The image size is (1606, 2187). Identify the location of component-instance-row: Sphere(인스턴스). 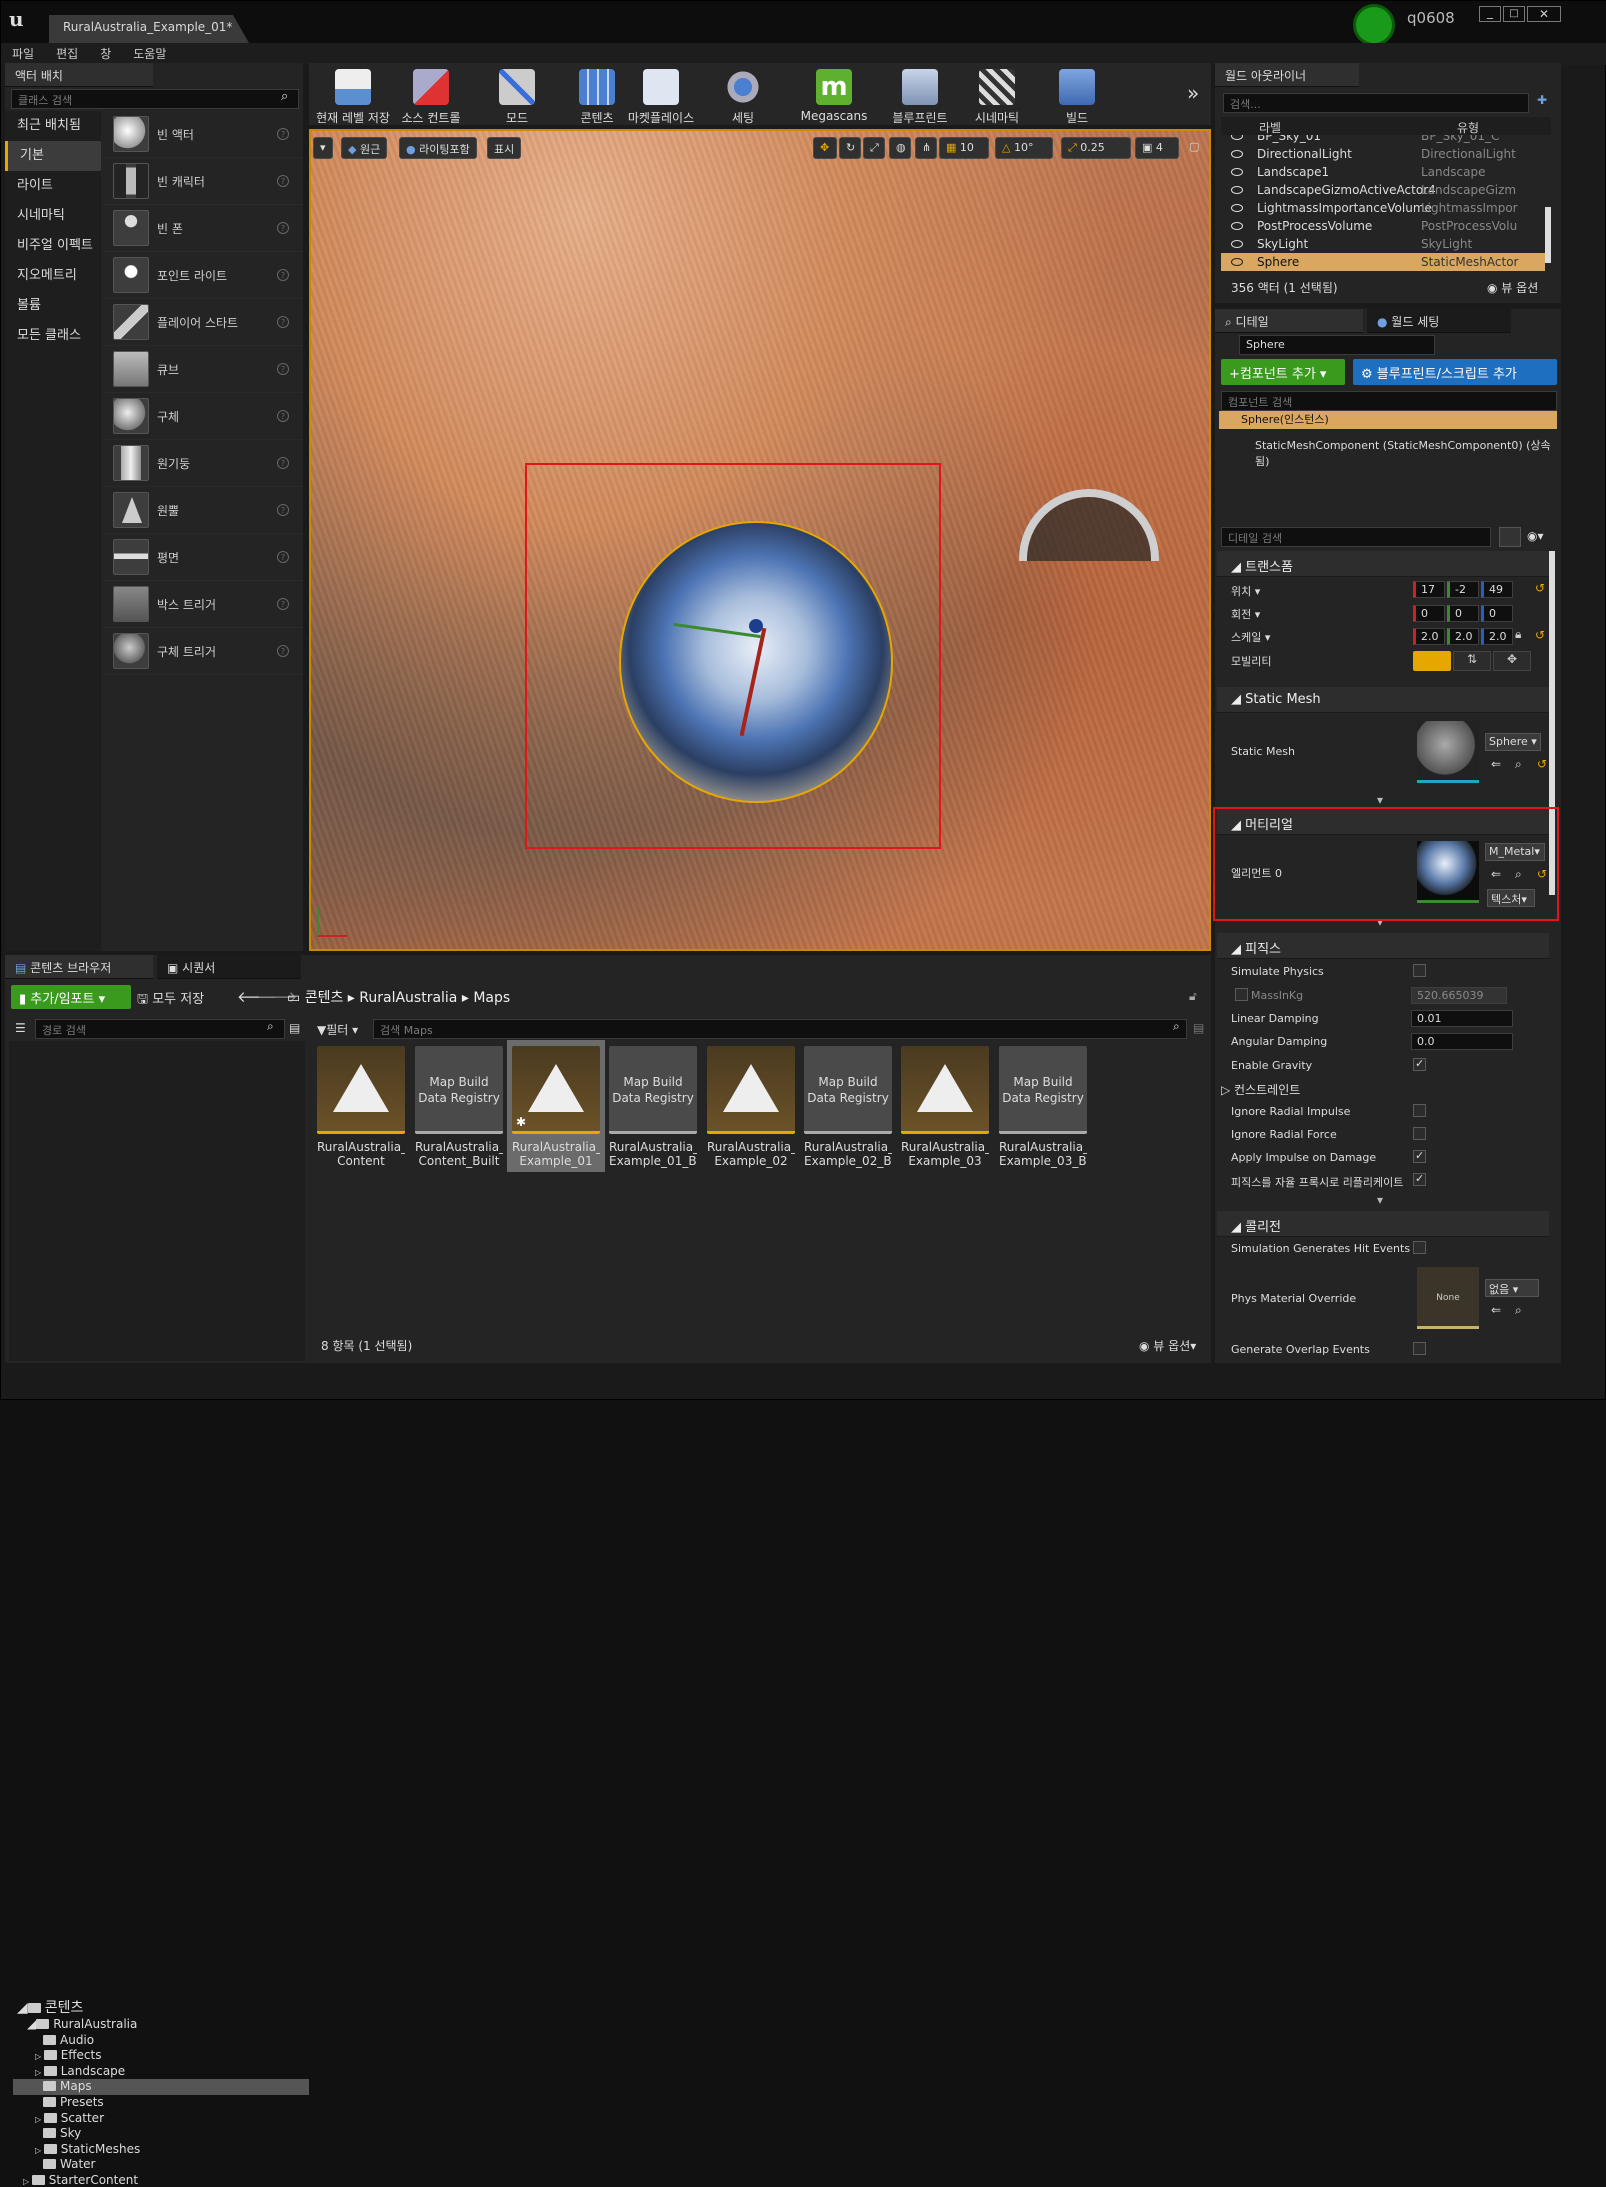
(1388, 420).